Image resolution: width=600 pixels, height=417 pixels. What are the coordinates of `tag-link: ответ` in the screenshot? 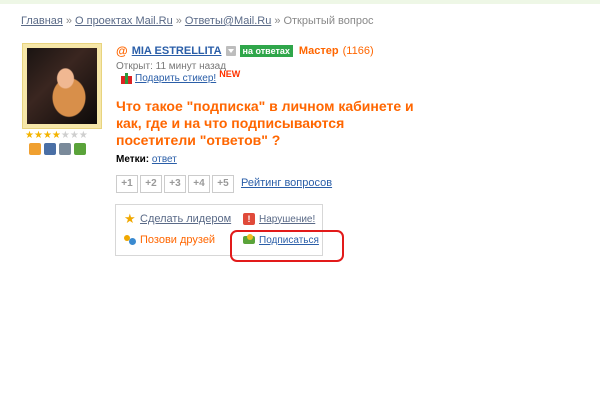 It's located at (164, 159).